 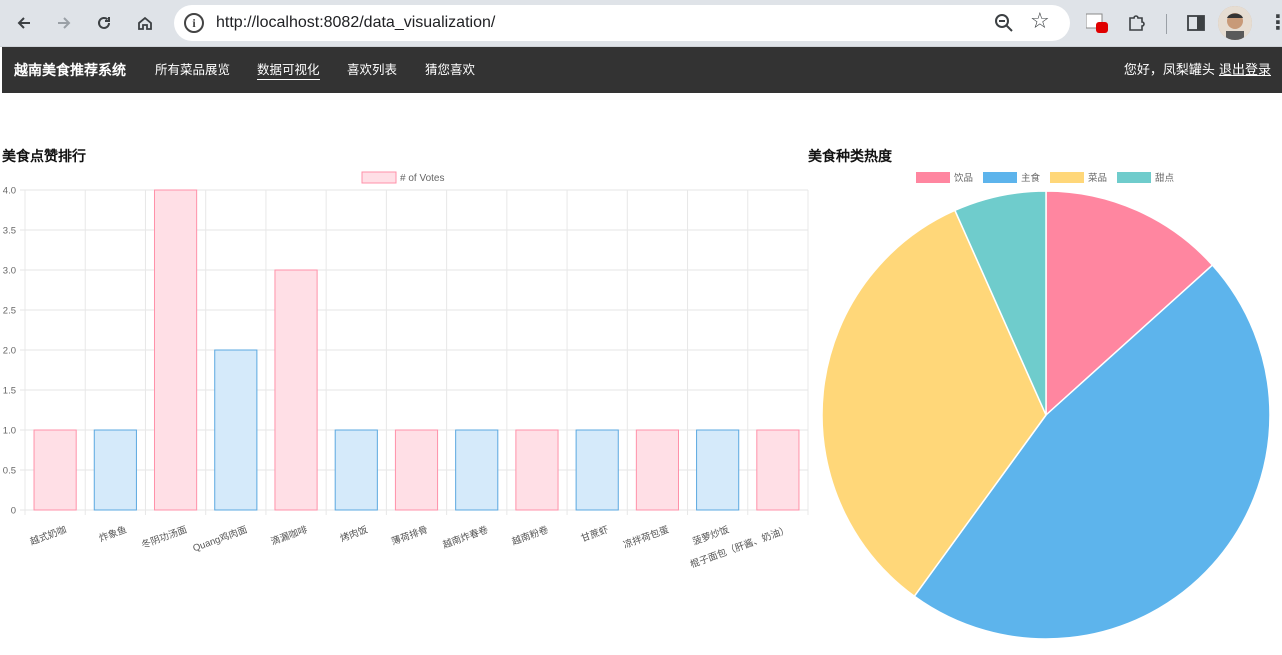 I want to click on home-icon, so click(x=145, y=23).